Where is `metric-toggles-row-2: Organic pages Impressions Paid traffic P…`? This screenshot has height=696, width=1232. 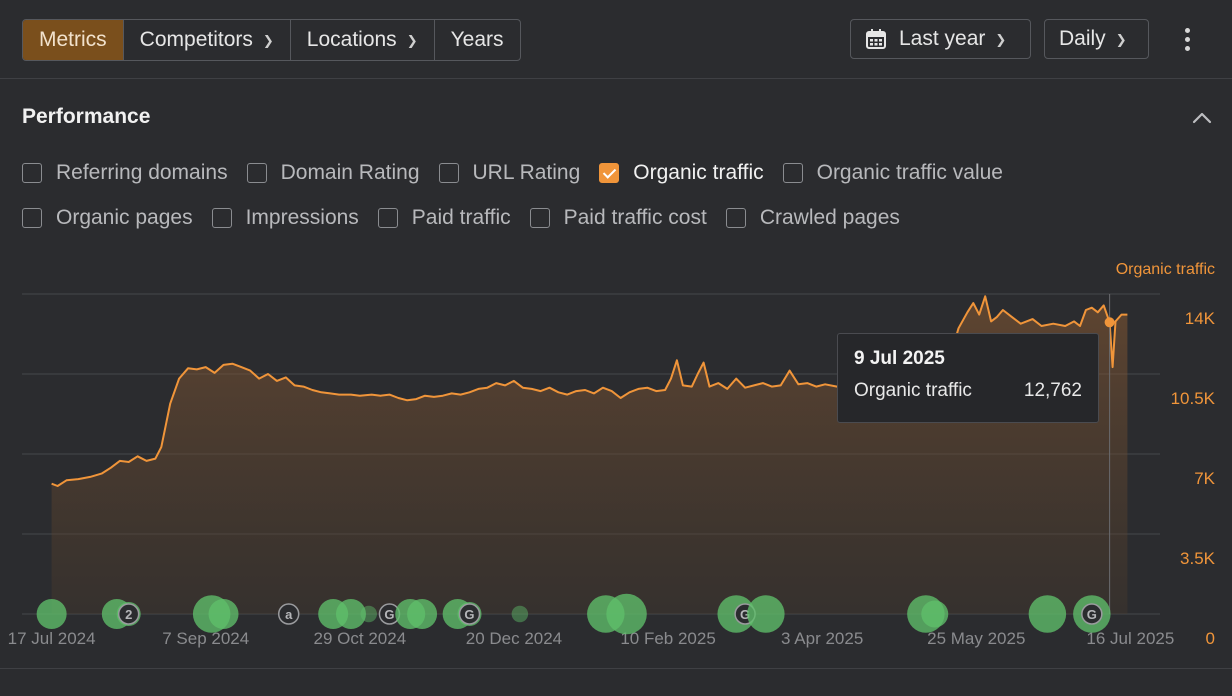 metric-toggles-row-2: Organic pages Impressions Paid traffic P… is located at coordinates (470, 218).